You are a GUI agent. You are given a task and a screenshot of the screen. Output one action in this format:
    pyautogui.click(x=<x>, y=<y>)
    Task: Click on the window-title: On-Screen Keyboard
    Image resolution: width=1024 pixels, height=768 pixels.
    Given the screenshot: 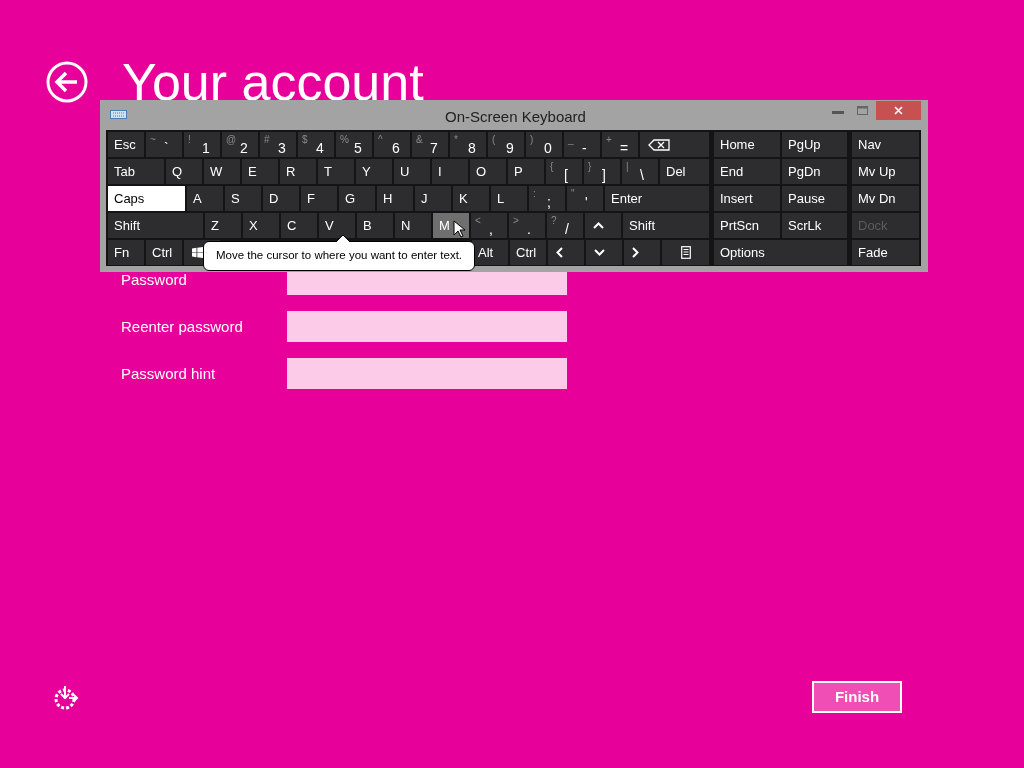 What is the action you would take?
    pyautogui.click(x=515, y=117)
    